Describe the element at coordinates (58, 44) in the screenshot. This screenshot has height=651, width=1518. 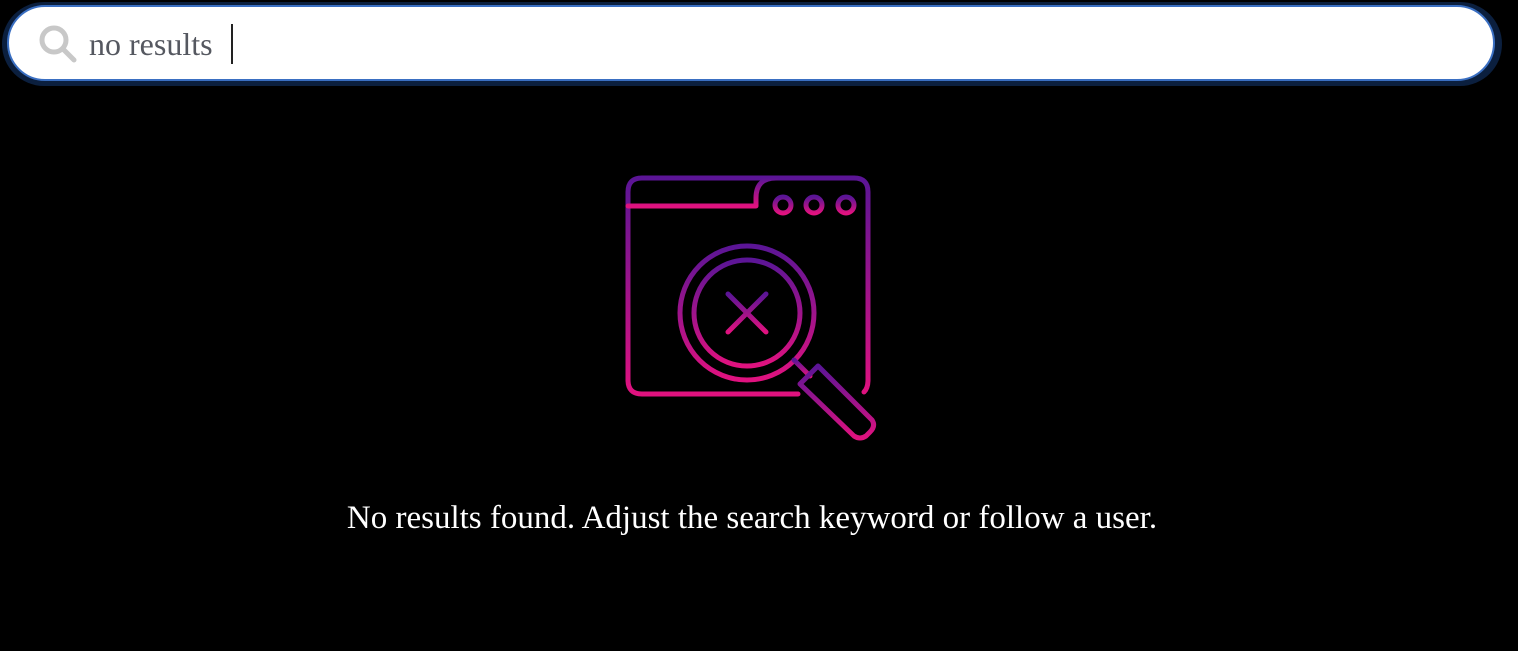
I see `search-icon` at that location.